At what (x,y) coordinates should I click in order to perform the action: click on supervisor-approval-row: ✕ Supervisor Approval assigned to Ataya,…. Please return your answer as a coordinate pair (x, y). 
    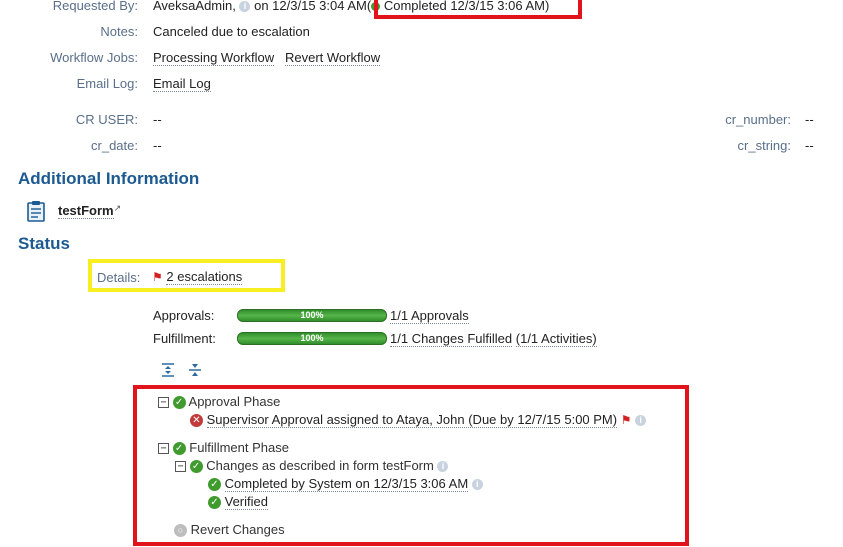
    Looking at the image, I should click on (418, 420).